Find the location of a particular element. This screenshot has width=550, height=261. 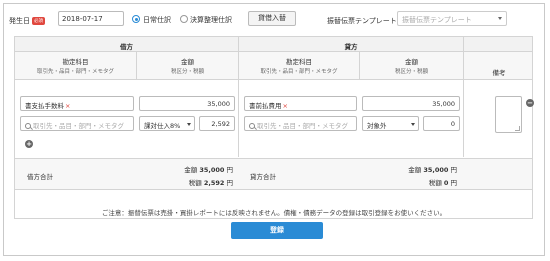

credit-total-tax: 税額 0 円 is located at coordinates (442, 183).